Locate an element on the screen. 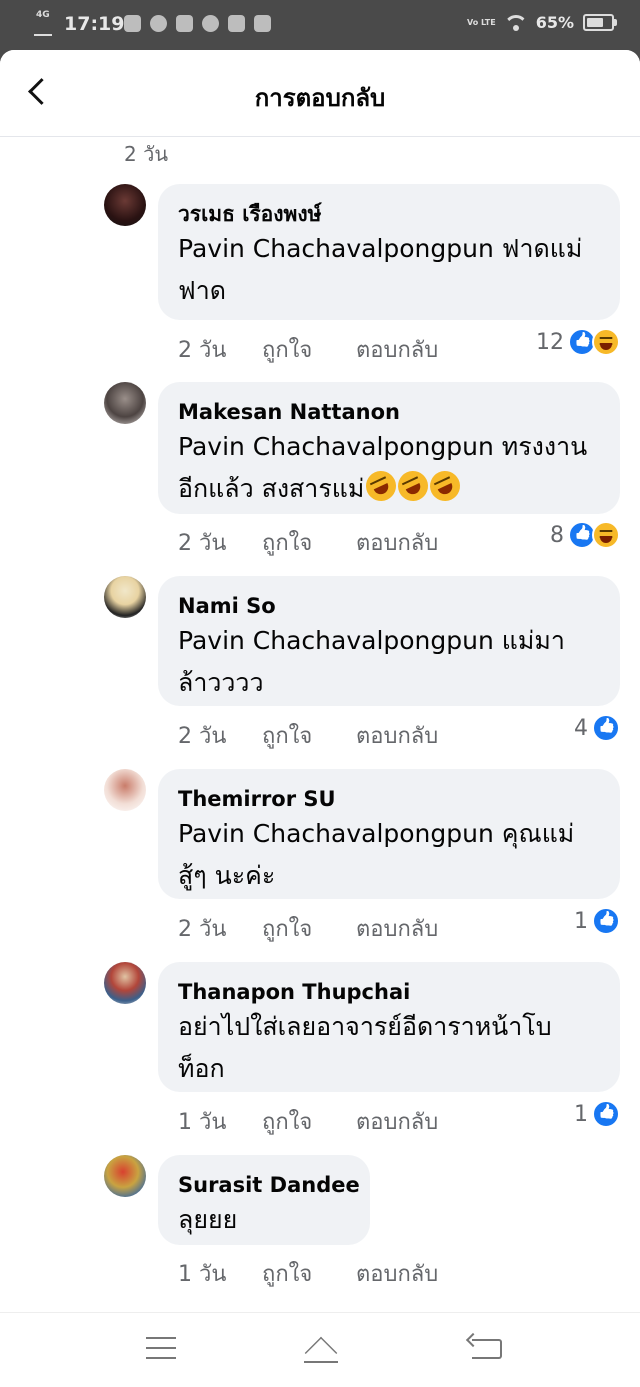 The width and height of the screenshot is (640, 1387). battery-icon is located at coordinates (600, 22).